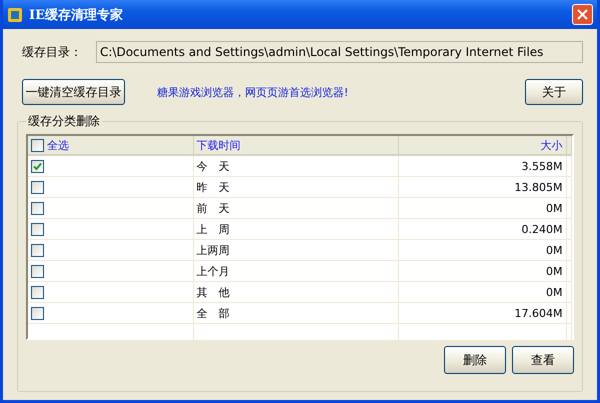 Image resolution: width=600 pixels, height=403 pixels. Describe the element at coordinates (554, 92) in the screenshot. I see `about-button: 关于` at that location.